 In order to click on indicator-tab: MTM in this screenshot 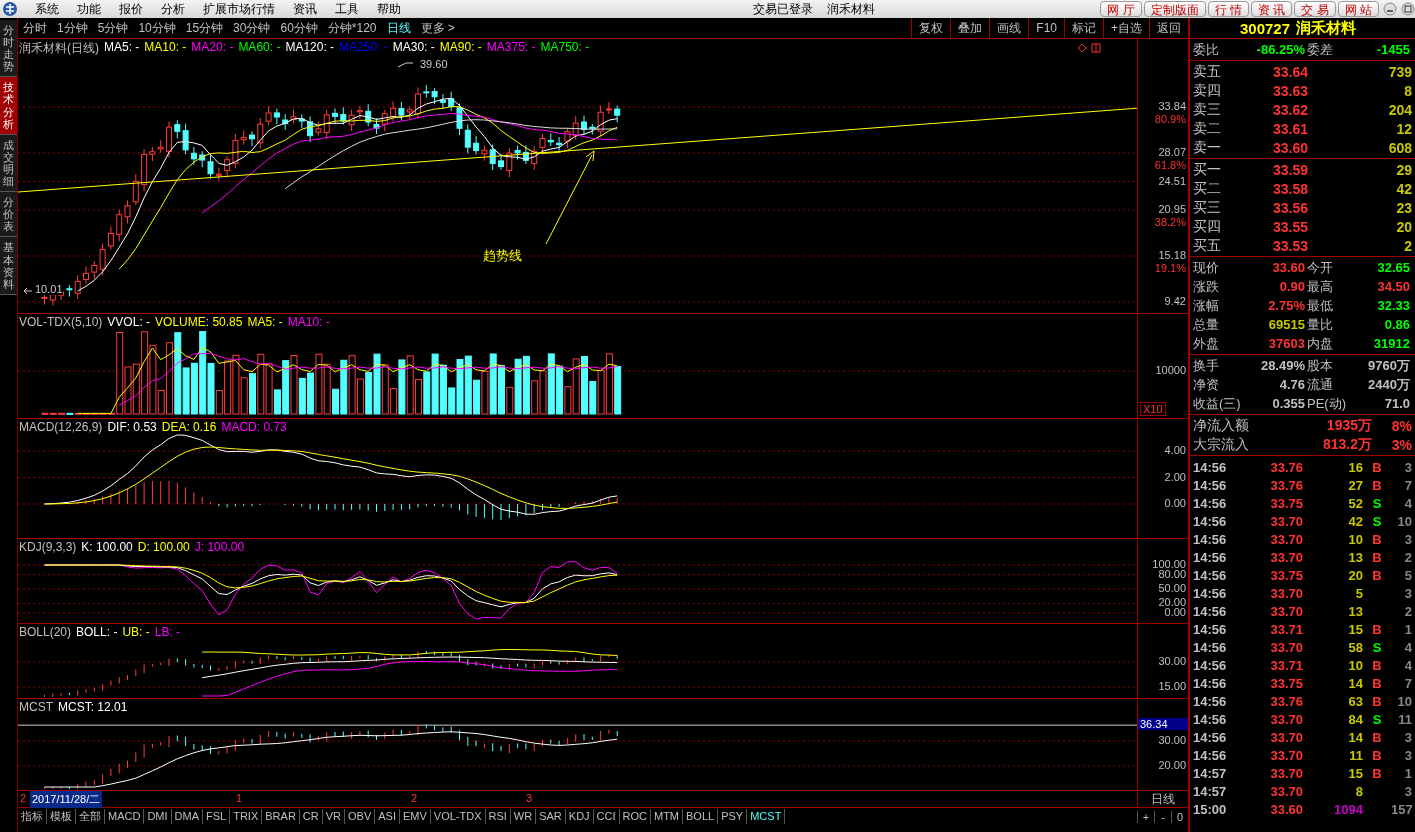, I will do `click(667, 816)`.